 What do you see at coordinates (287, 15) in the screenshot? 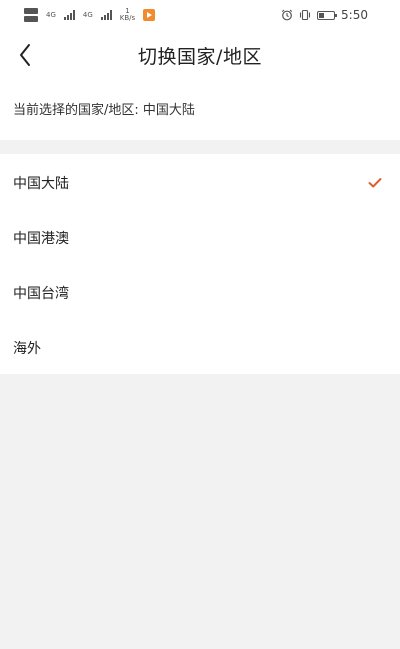
I see `alarm-icon` at bounding box center [287, 15].